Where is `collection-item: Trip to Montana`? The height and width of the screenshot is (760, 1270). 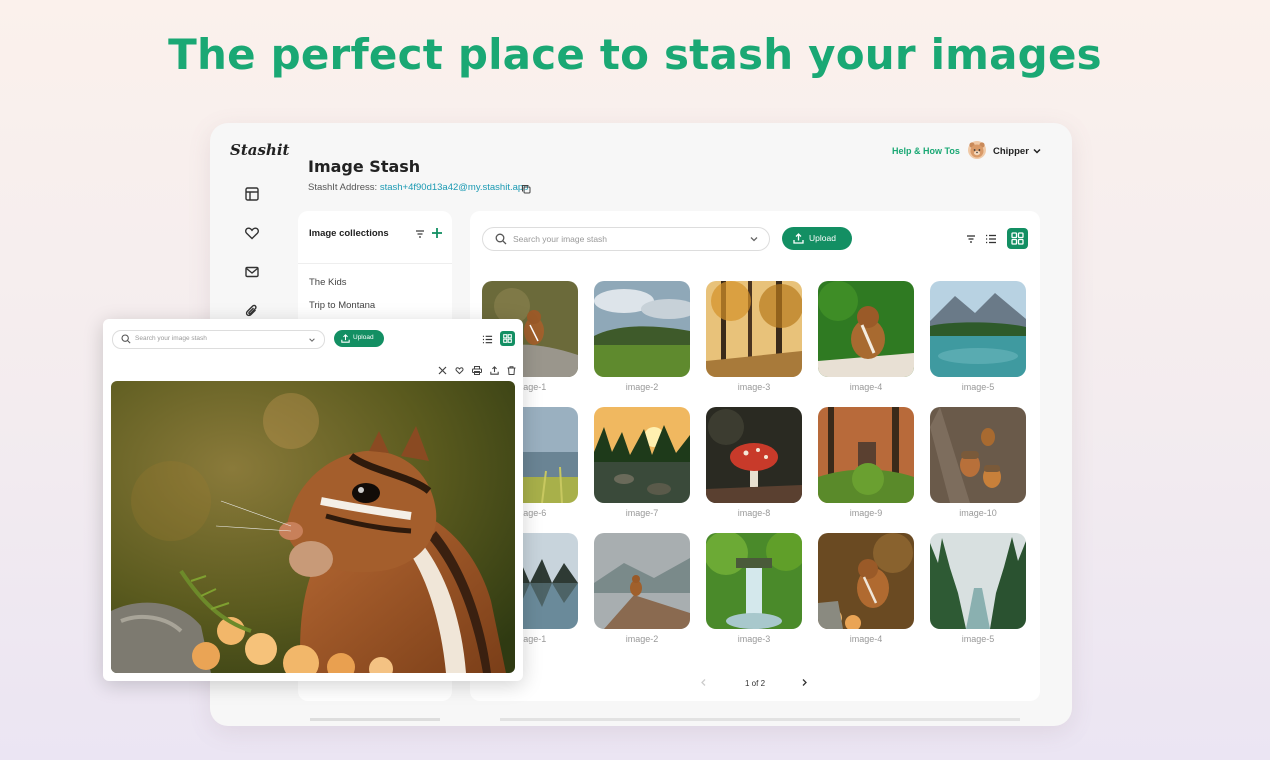 collection-item: Trip to Montana is located at coordinates (342, 305).